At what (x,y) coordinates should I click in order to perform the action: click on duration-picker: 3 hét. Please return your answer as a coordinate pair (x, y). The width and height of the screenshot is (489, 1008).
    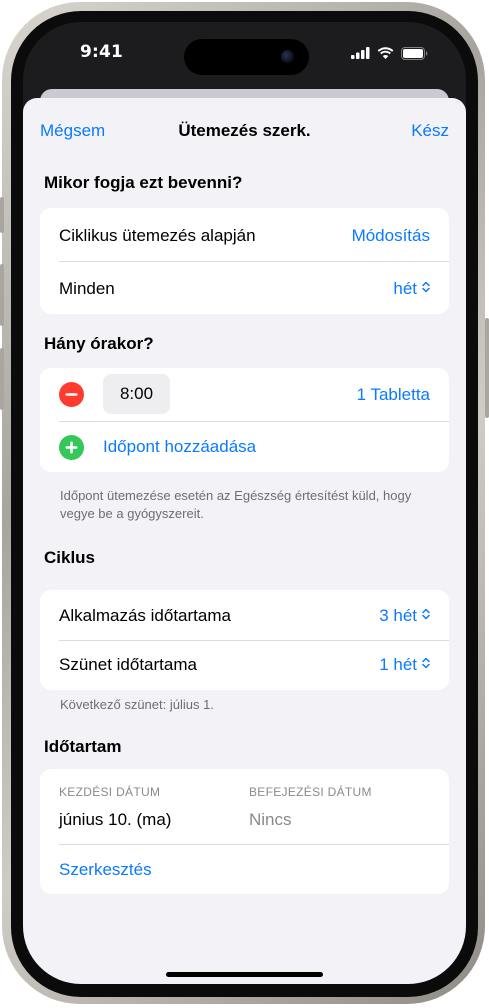
    Looking at the image, I should click on (404, 616).